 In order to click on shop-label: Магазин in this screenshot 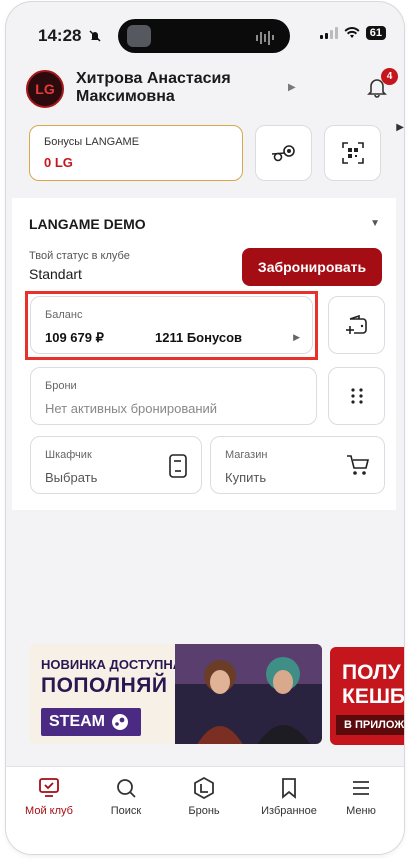, I will do `click(246, 455)`.